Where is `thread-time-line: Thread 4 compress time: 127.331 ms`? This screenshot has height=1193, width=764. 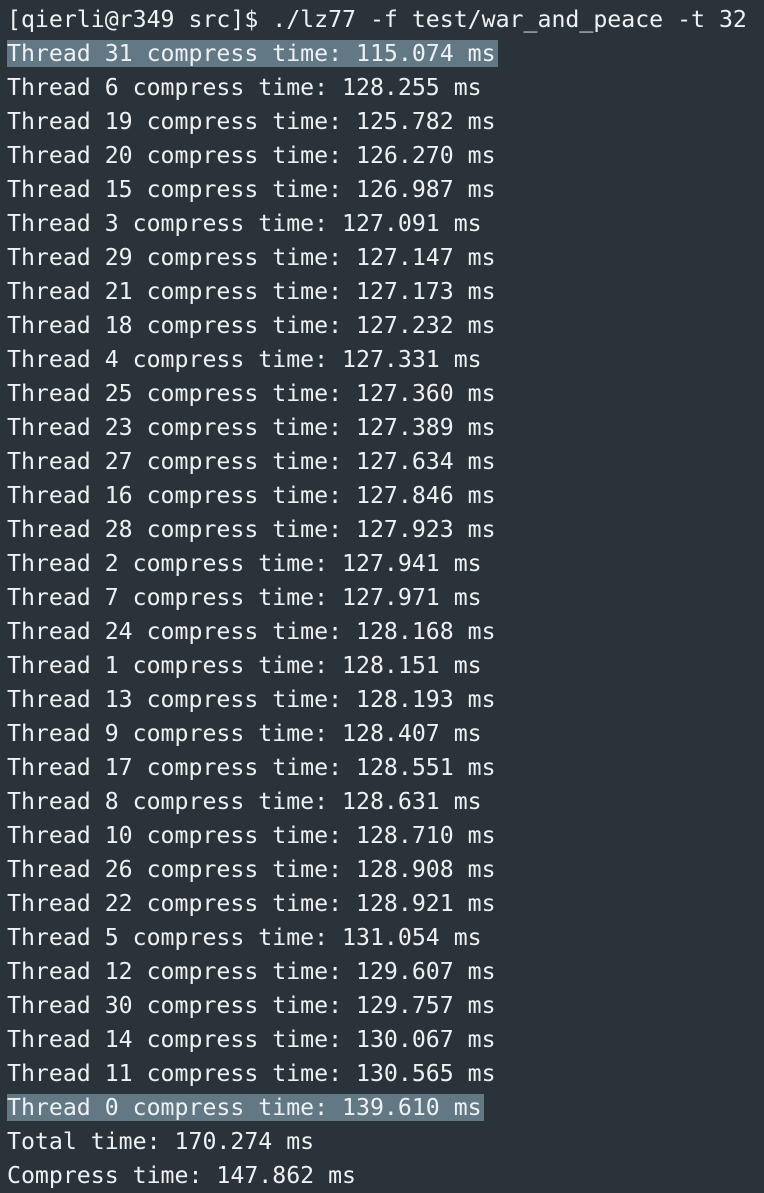 thread-time-line: Thread 4 compress time: 127.331 ms is located at coordinates (244, 360).